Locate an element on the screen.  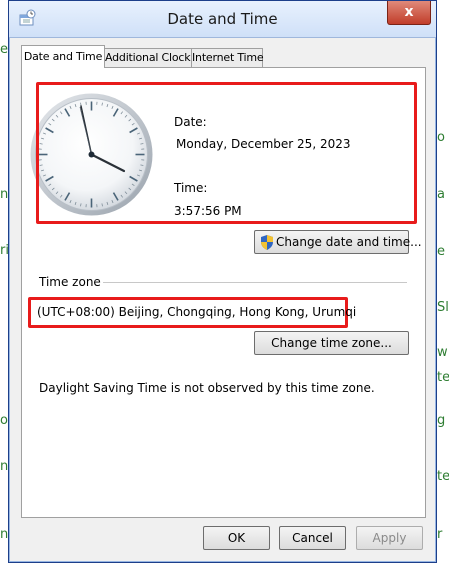
apply-button: Apply is located at coordinates (389, 538).